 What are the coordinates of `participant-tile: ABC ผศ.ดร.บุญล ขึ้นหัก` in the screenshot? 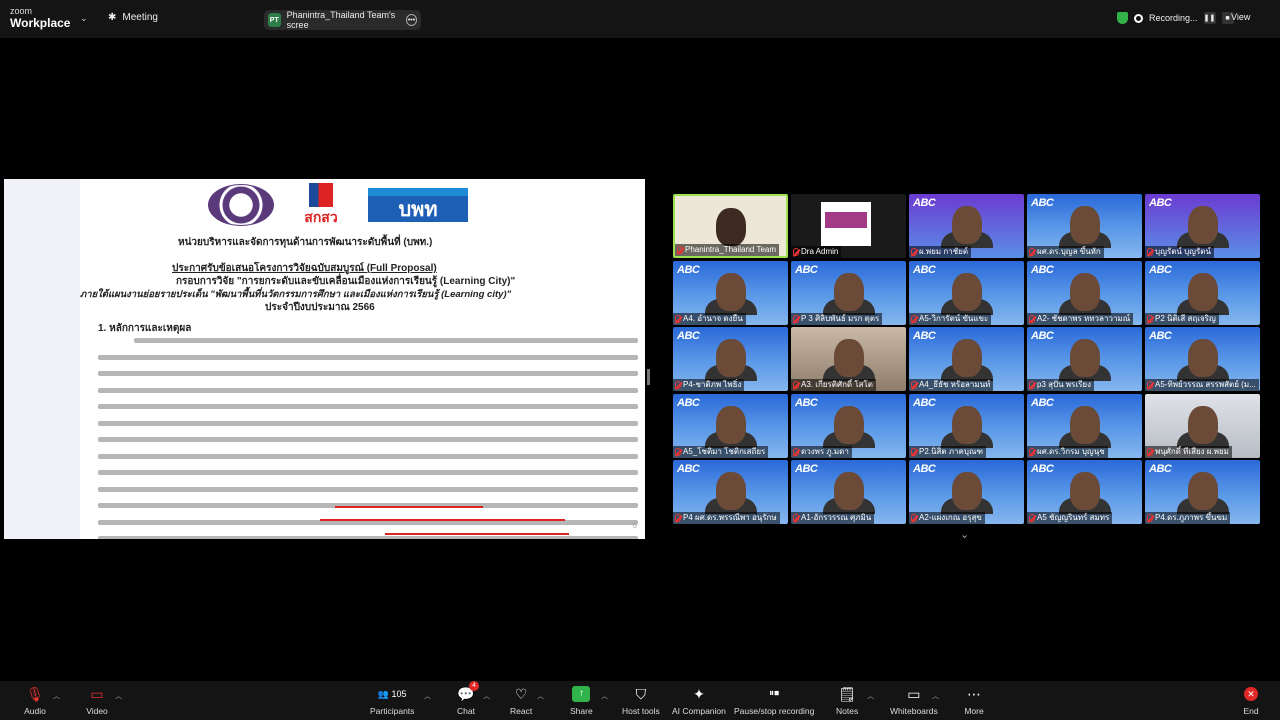 It's located at (1084, 226).